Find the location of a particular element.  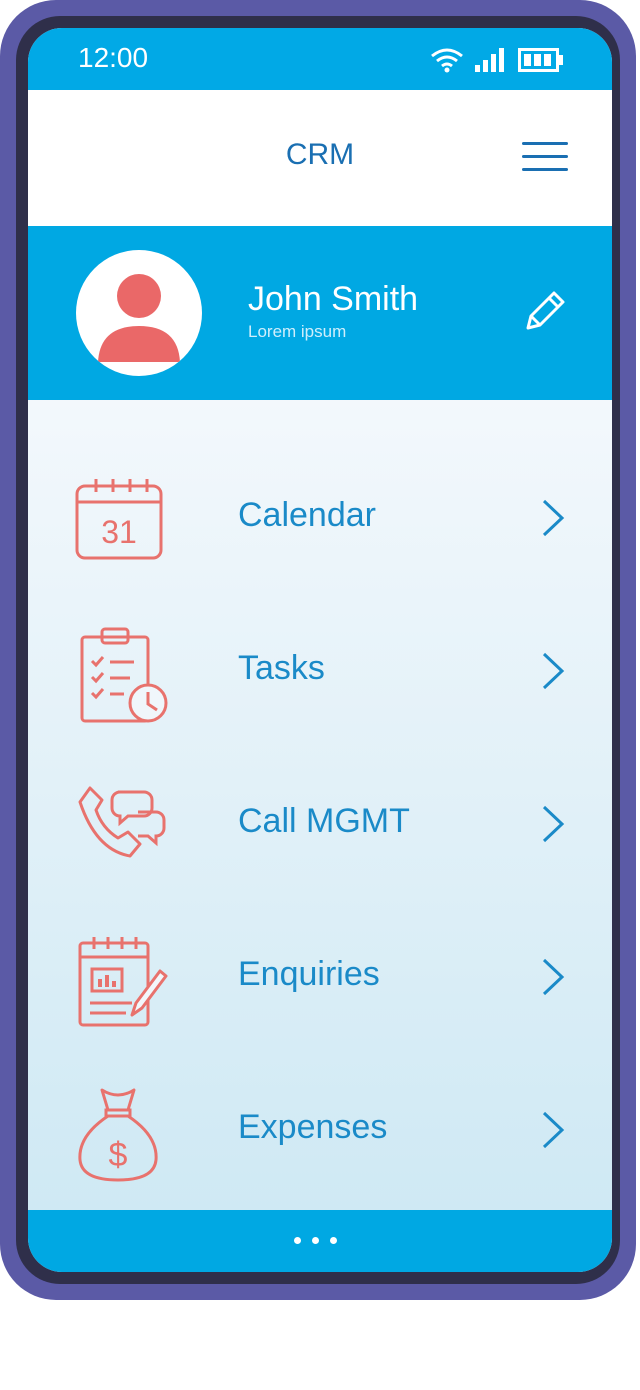

status-icons is located at coordinates (497, 60).